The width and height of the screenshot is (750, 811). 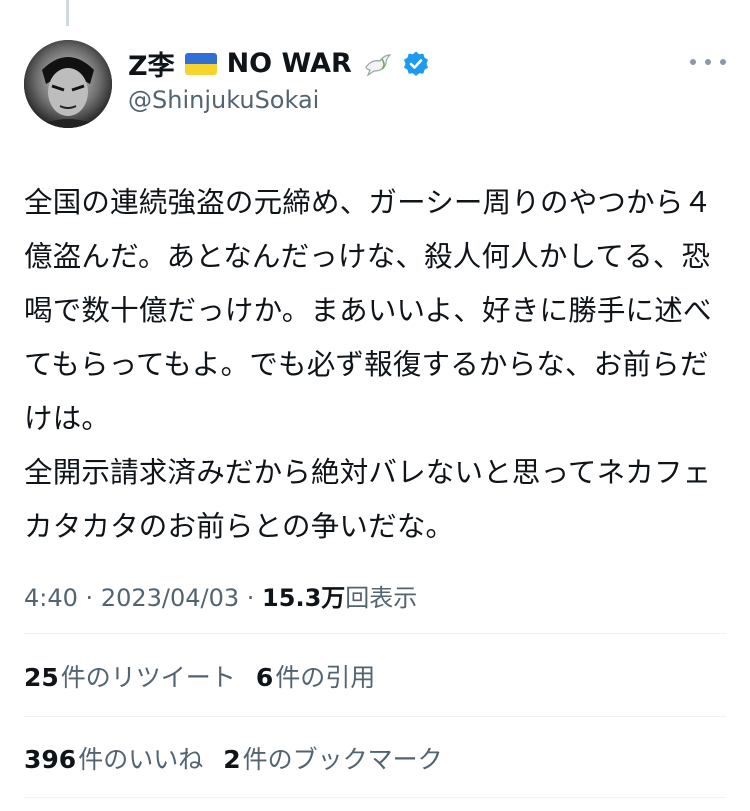 What do you see at coordinates (342, 759) in the screenshot?
I see `bookmarks-label: 件のブックマーク` at bounding box center [342, 759].